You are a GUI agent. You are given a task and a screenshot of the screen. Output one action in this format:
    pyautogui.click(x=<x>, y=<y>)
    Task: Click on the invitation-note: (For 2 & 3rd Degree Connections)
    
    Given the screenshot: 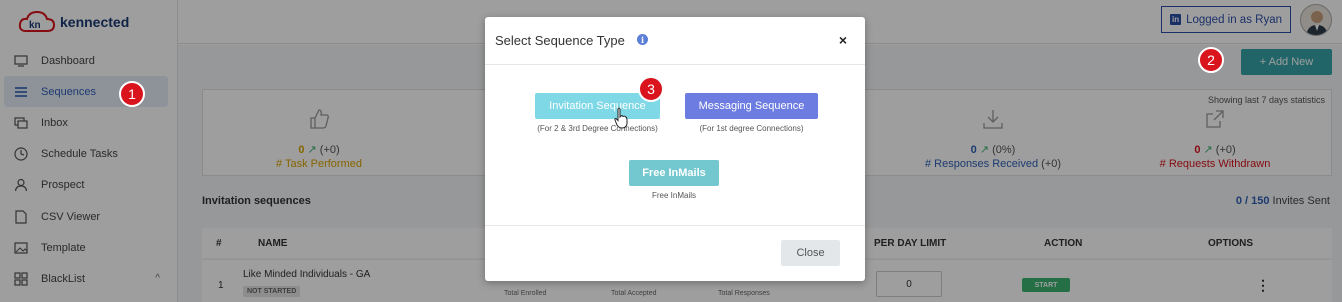 What is the action you would take?
    pyautogui.click(x=597, y=128)
    